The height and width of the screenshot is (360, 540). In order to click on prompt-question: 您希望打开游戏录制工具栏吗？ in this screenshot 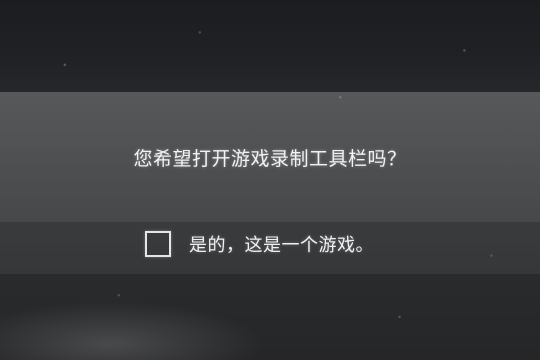, I will do `click(270, 159)`.